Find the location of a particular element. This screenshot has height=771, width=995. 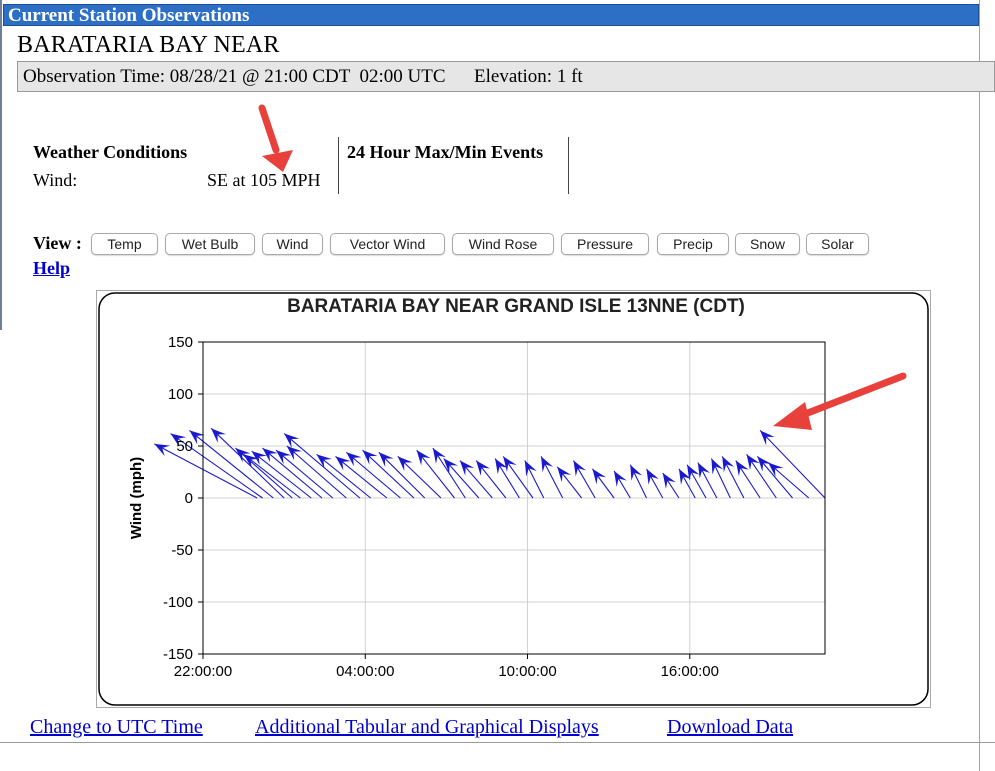

x-tick-label: 10:00:00 is located at coordinates (527, 671).